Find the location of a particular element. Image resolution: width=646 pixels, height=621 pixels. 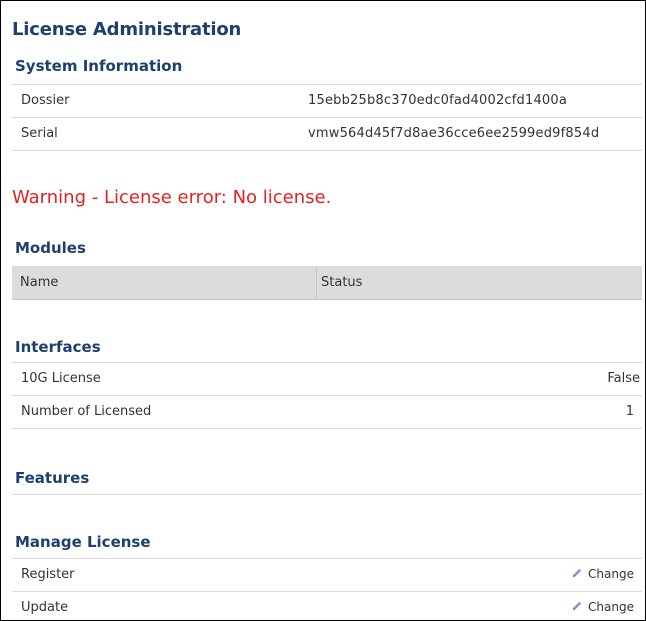

info-value-serial: vmw564d45f7d8ae36cce6ee2599ed9f854d is located at coordinates (454, 133).